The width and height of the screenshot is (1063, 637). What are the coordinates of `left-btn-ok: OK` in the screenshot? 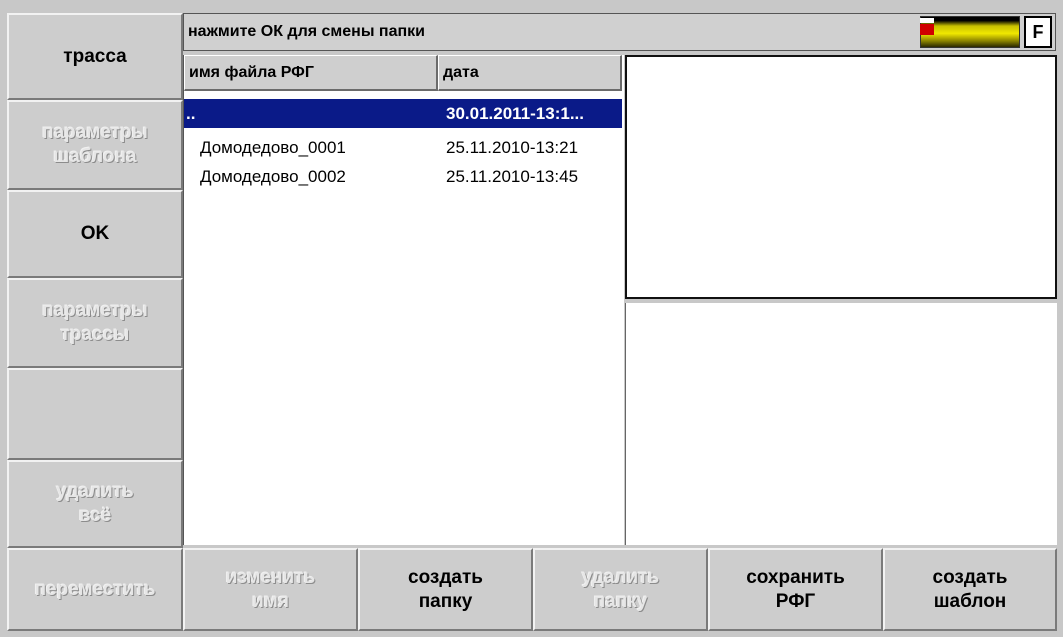 It's located at (95, 234).